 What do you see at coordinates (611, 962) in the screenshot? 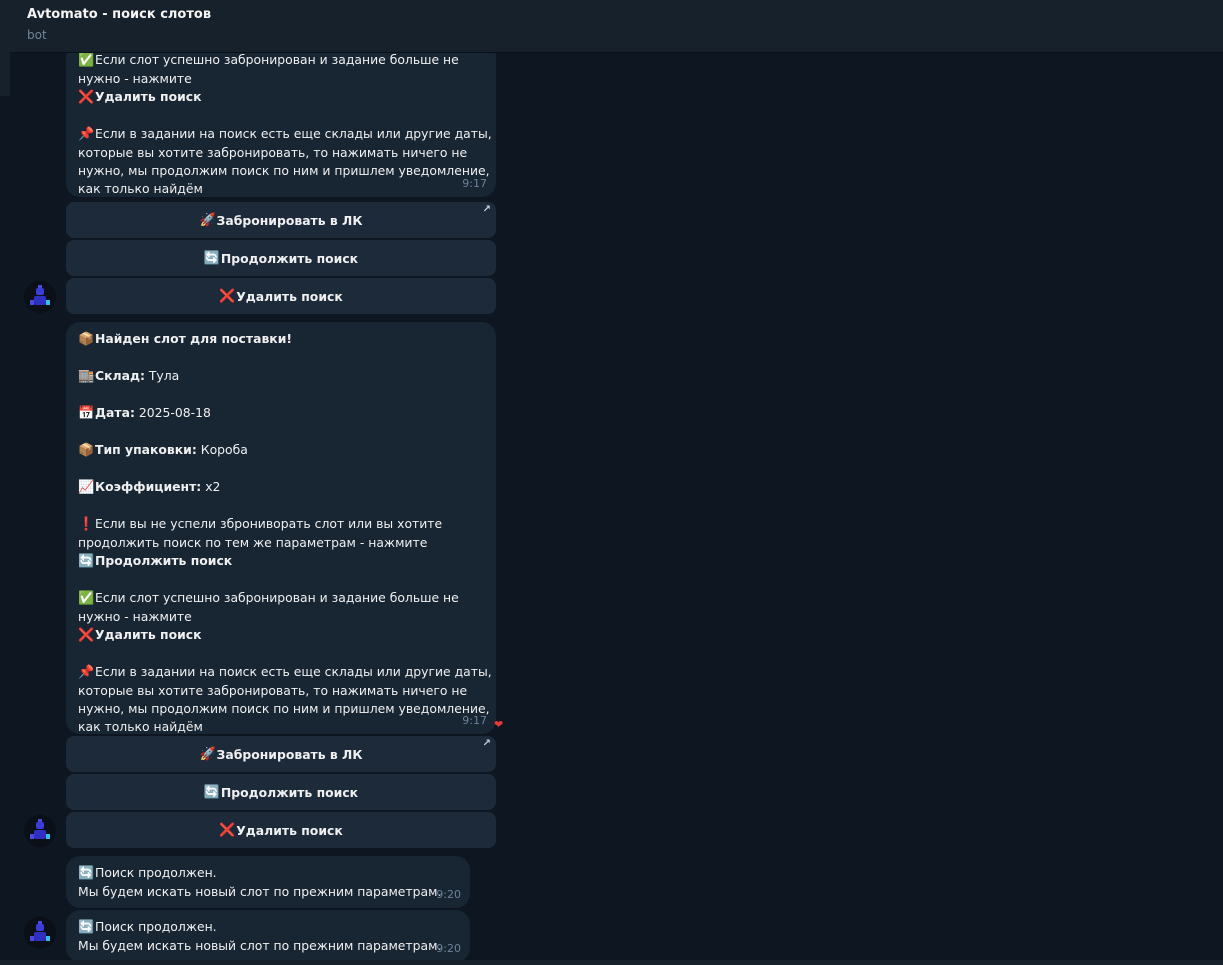
I see `composer-edge` at bounding box center [611, 962].